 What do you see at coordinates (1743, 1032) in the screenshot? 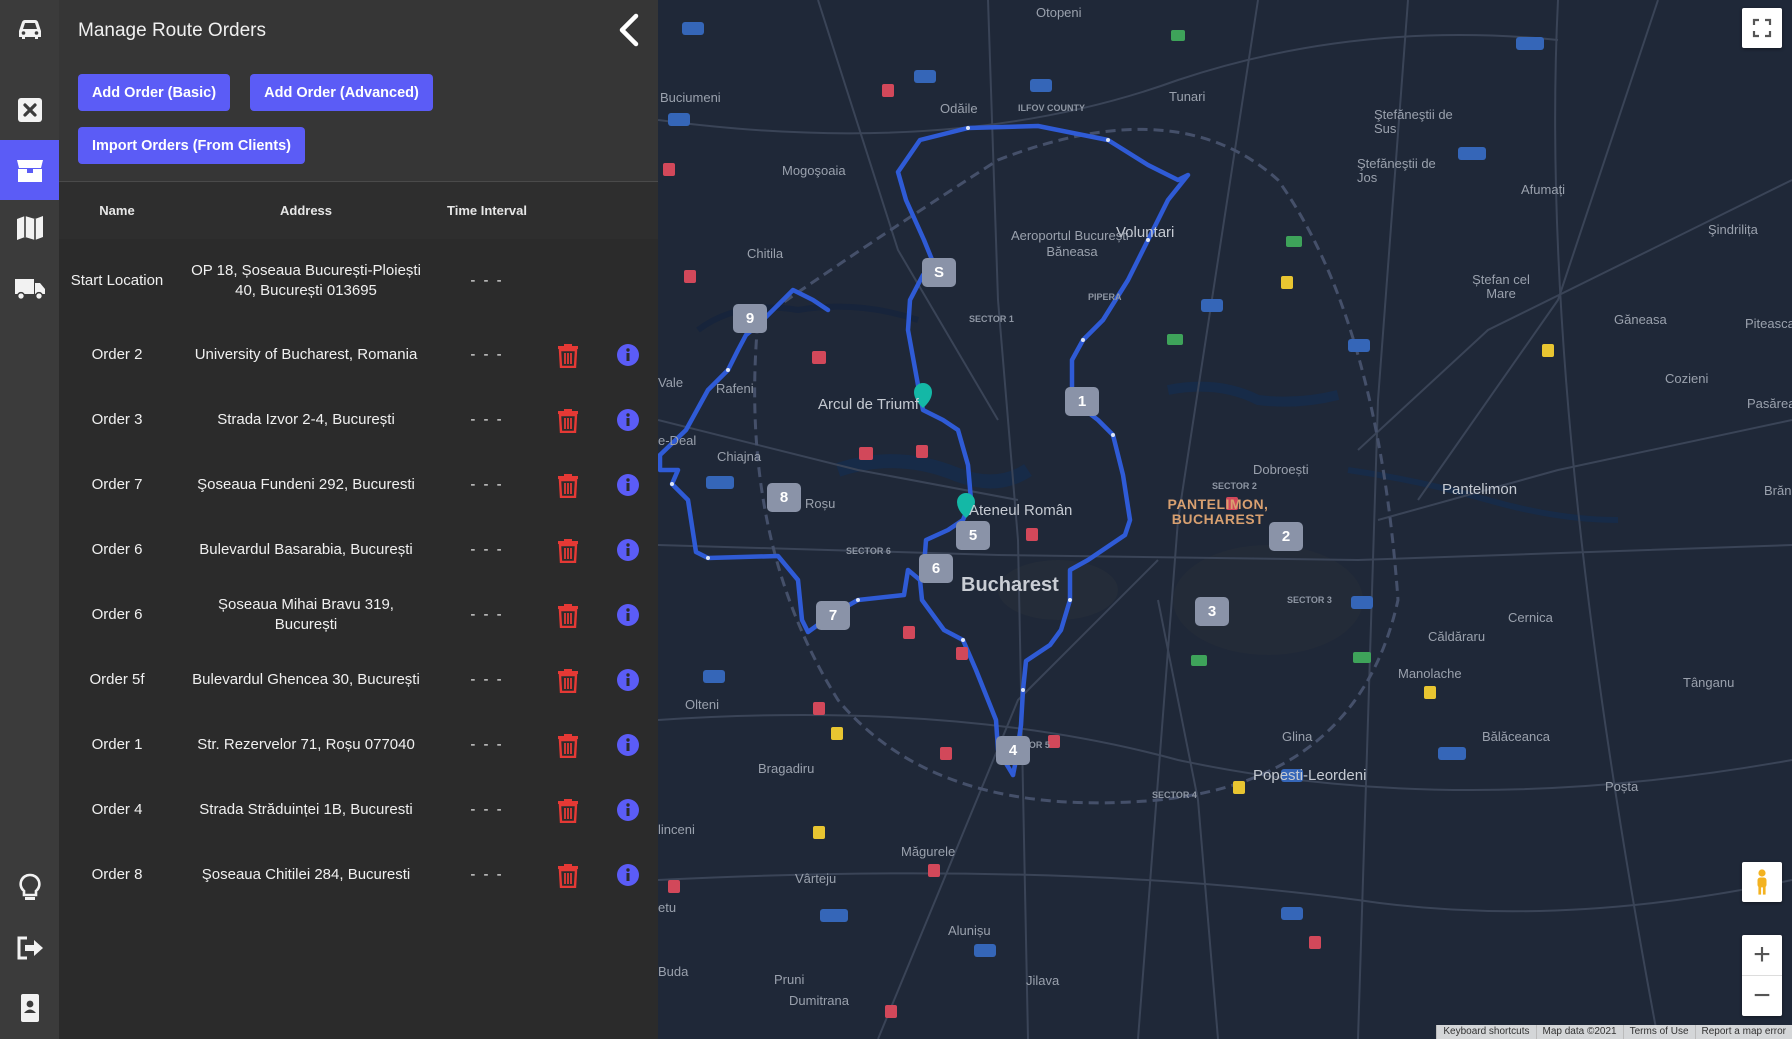
I see `report-error-link: Report a map error` at bounding box center [1743, 1032].